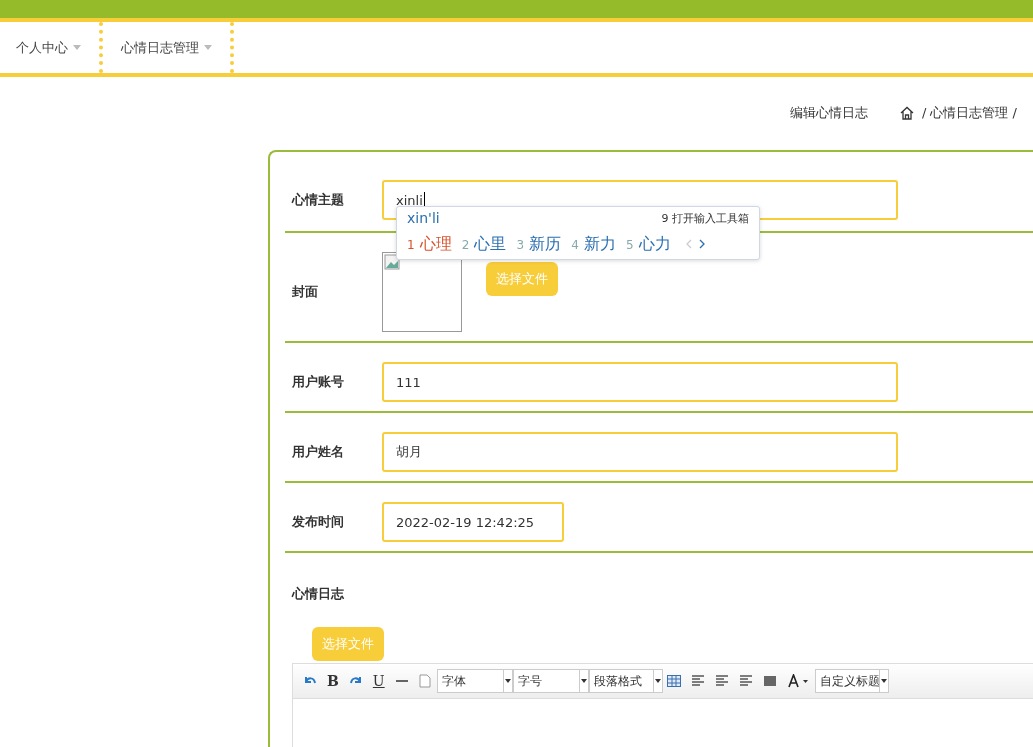 The width and height of the screenshot is (1033, 747). Describe the element at coordinates (797, 681) in the screenshot. I see `font-color-icon` at that location.